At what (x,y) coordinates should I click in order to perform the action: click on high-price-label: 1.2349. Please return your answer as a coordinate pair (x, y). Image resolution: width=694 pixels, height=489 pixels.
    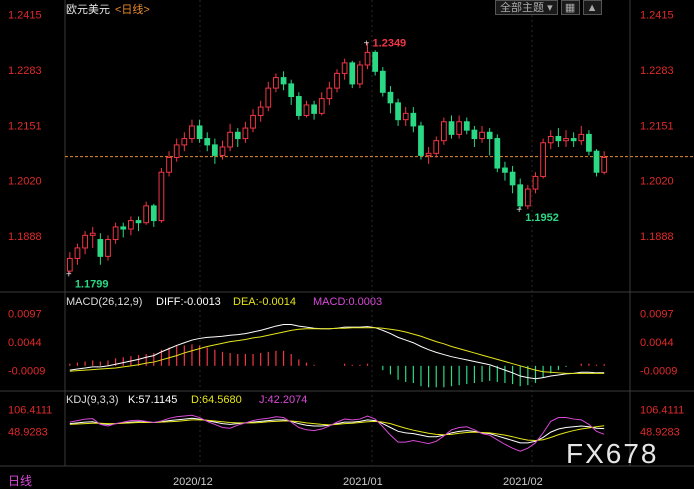
    Looking at the image, I should click on (390, 43).